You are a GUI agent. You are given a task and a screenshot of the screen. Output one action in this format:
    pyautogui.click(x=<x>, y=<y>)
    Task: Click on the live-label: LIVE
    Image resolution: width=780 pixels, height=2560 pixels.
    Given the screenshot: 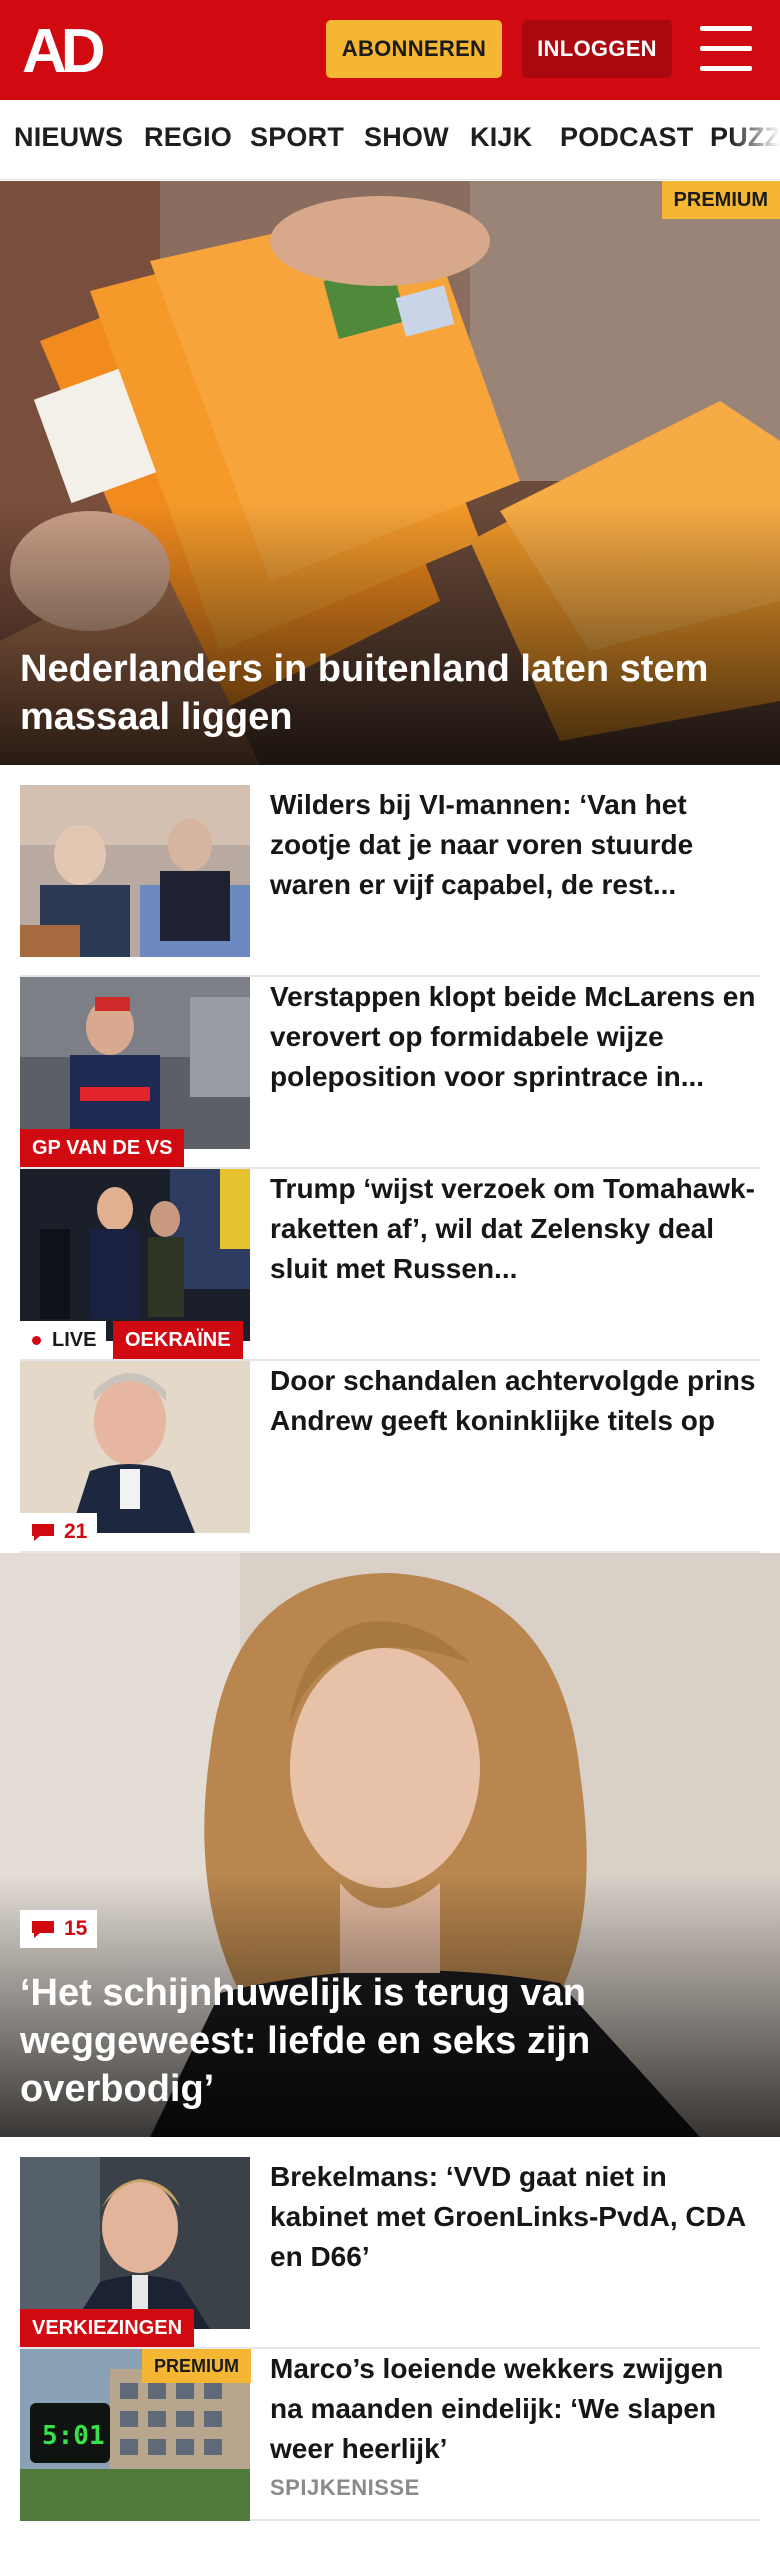 What is the action you would take?
    pyautogui.click(x=74, y=1340)
    